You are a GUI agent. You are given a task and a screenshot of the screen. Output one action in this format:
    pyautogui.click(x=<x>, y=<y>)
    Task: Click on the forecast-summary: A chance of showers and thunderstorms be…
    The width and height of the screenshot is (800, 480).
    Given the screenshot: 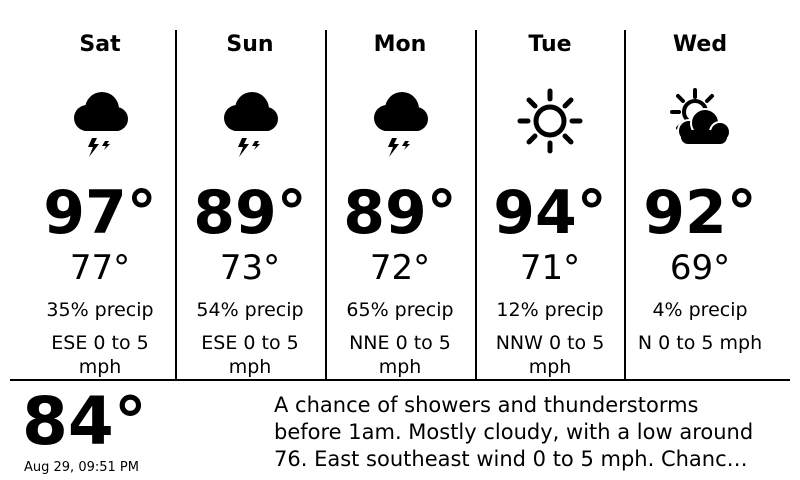 What is the action you would take?
    pyautogui.click(x=514, y=432)
    